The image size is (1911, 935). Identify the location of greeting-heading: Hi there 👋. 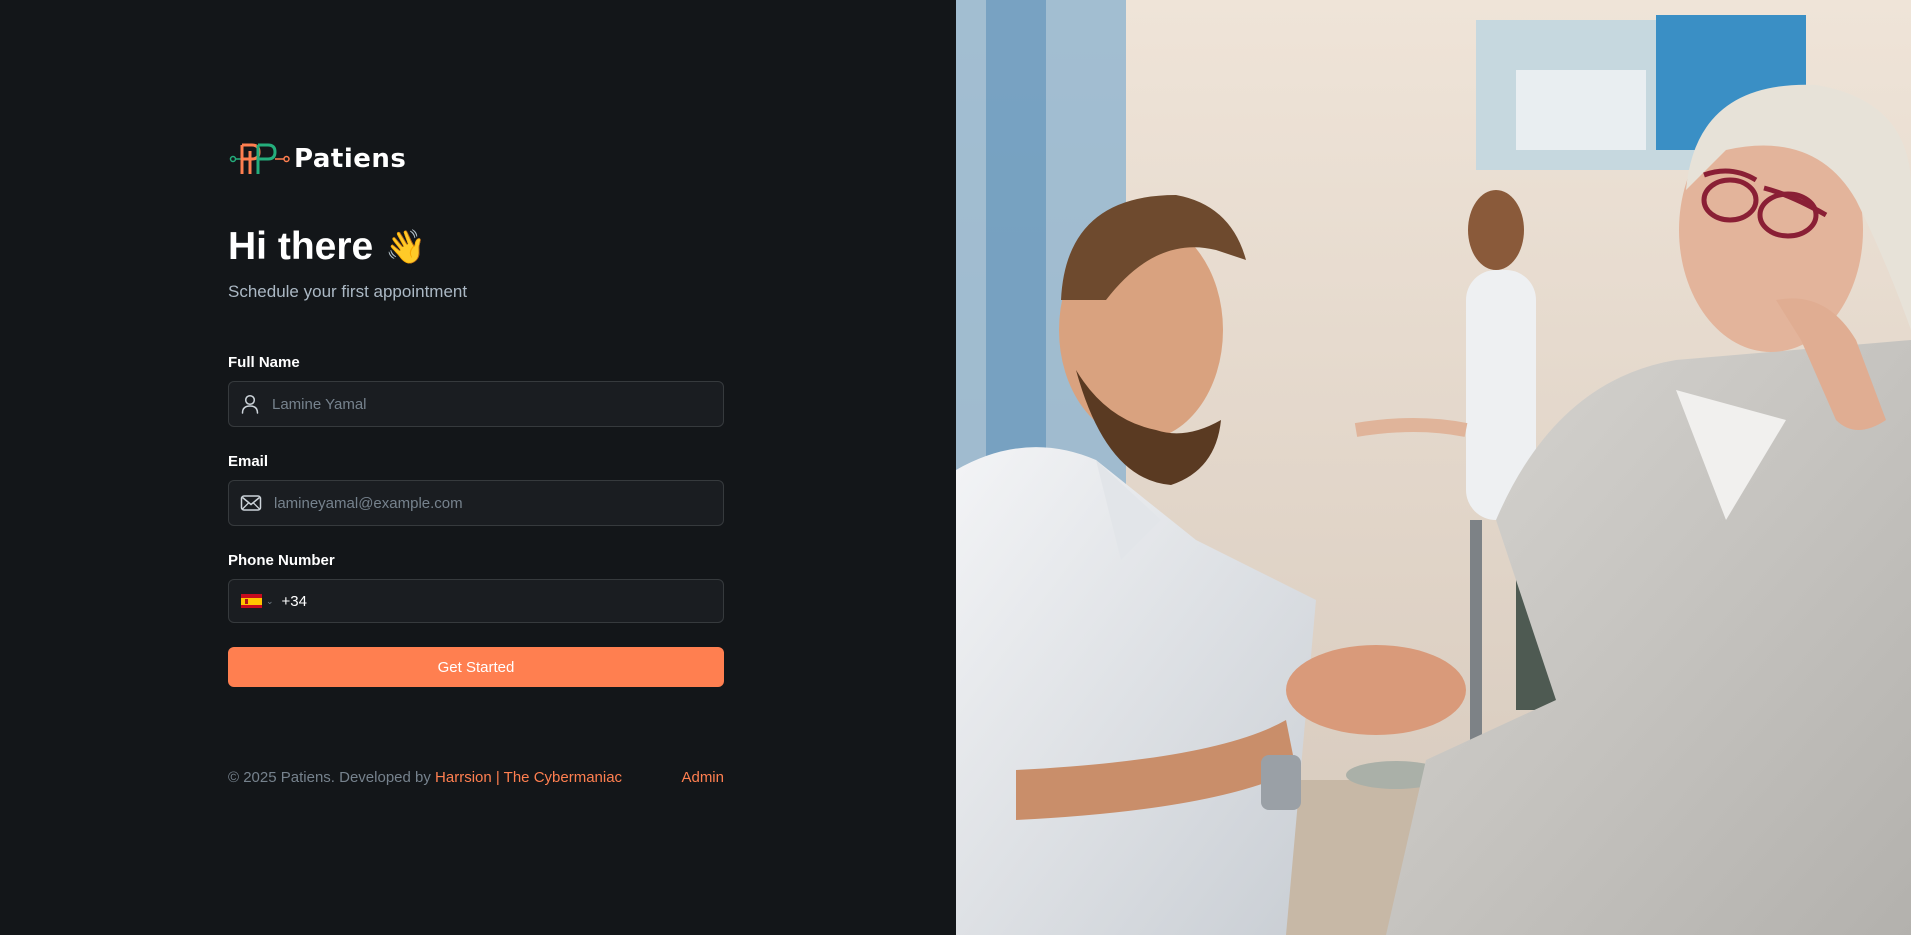
(476, 247).